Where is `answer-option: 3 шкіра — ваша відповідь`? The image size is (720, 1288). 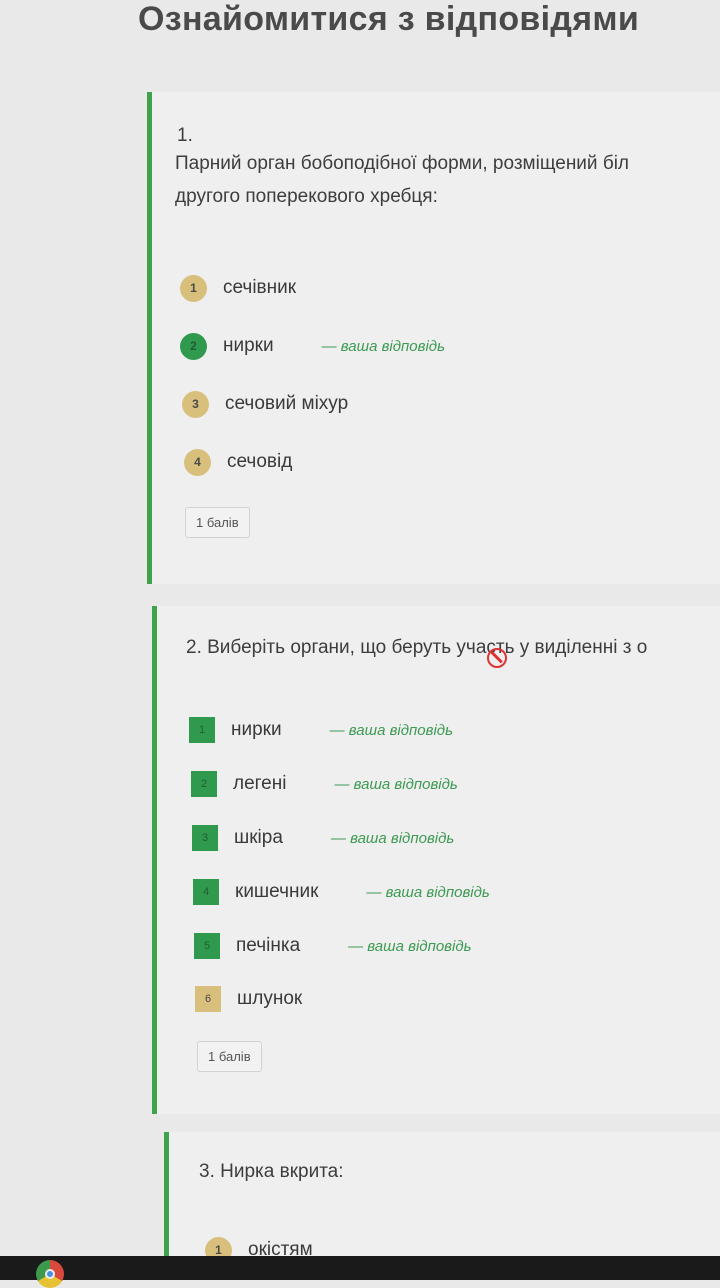 answer-option: 3 шкіра — ваша відповідь is located at coordinates (323, 838).